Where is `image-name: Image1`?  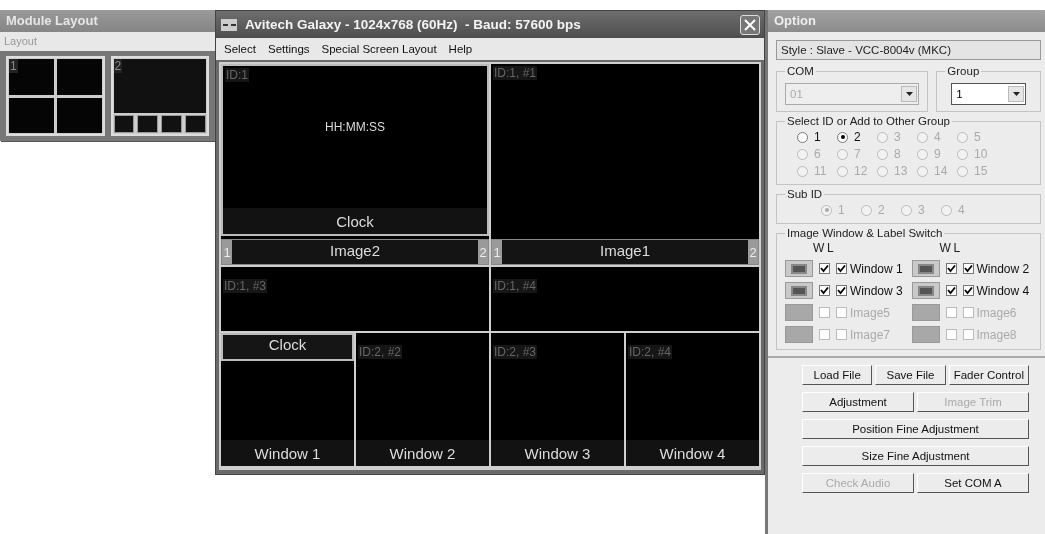 image-name: Image1 is located at coordinates (624, 251).